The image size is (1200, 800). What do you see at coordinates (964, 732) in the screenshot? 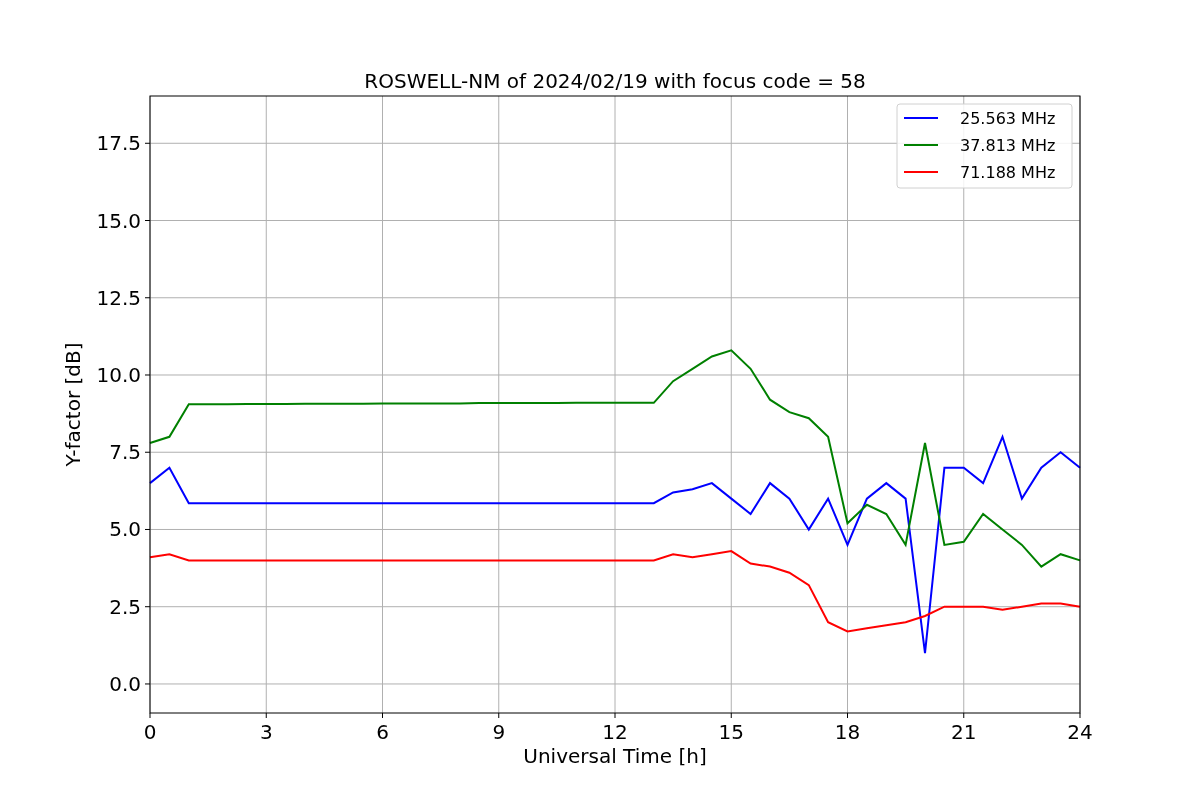
I see `x-tick-label: 21` at bounding box center [964, 732].